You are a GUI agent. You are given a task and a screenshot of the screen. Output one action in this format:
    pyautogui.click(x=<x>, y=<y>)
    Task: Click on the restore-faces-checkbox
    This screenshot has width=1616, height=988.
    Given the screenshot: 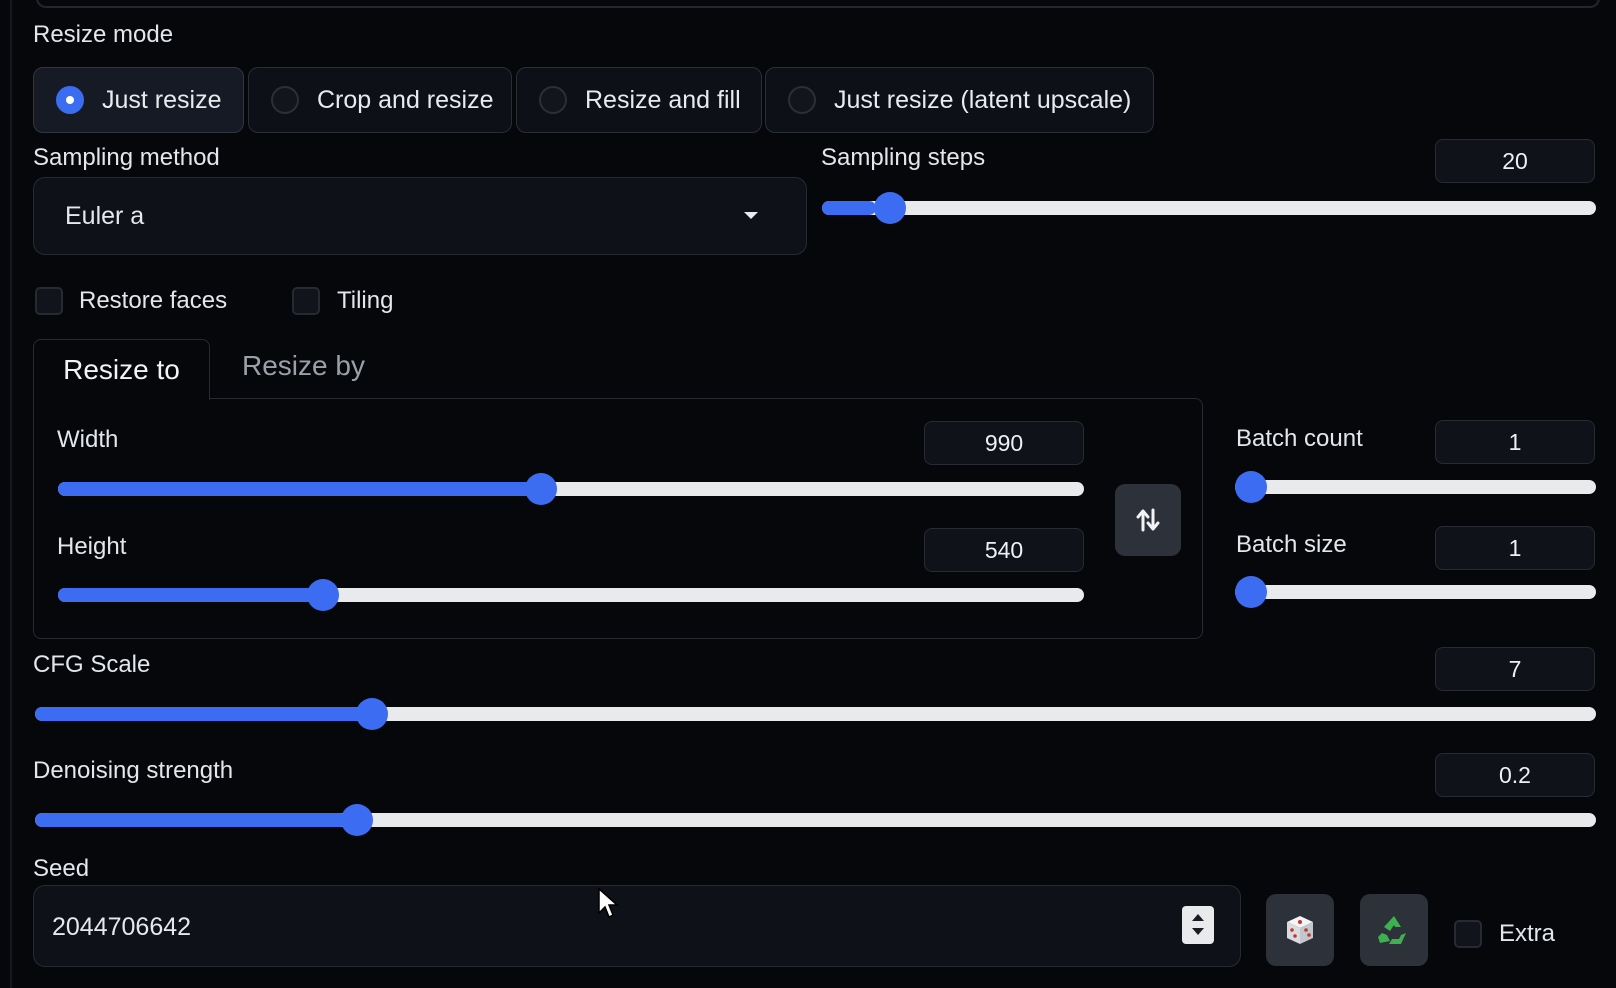 What is the action you would take?
    pyautogui.click(x=49, y=301)
    